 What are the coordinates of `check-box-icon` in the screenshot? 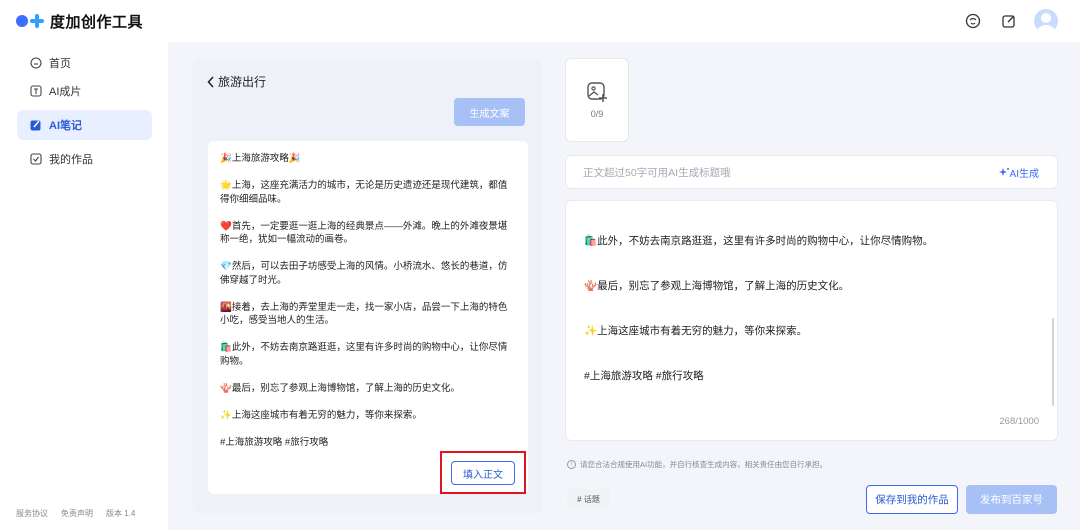 It's located at (35, 159).